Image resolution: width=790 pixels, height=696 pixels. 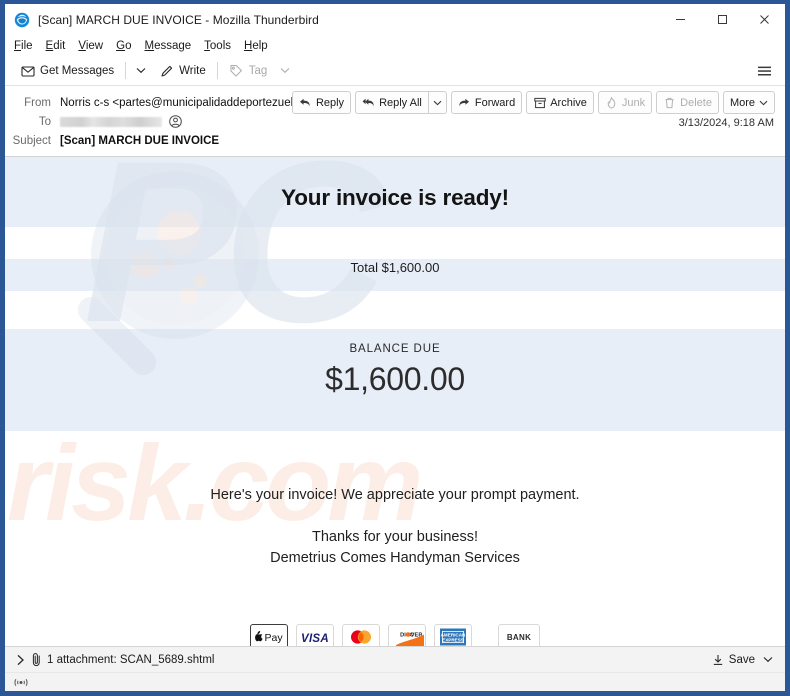 I want to click on to-row: To, so click(x=395, y=121).